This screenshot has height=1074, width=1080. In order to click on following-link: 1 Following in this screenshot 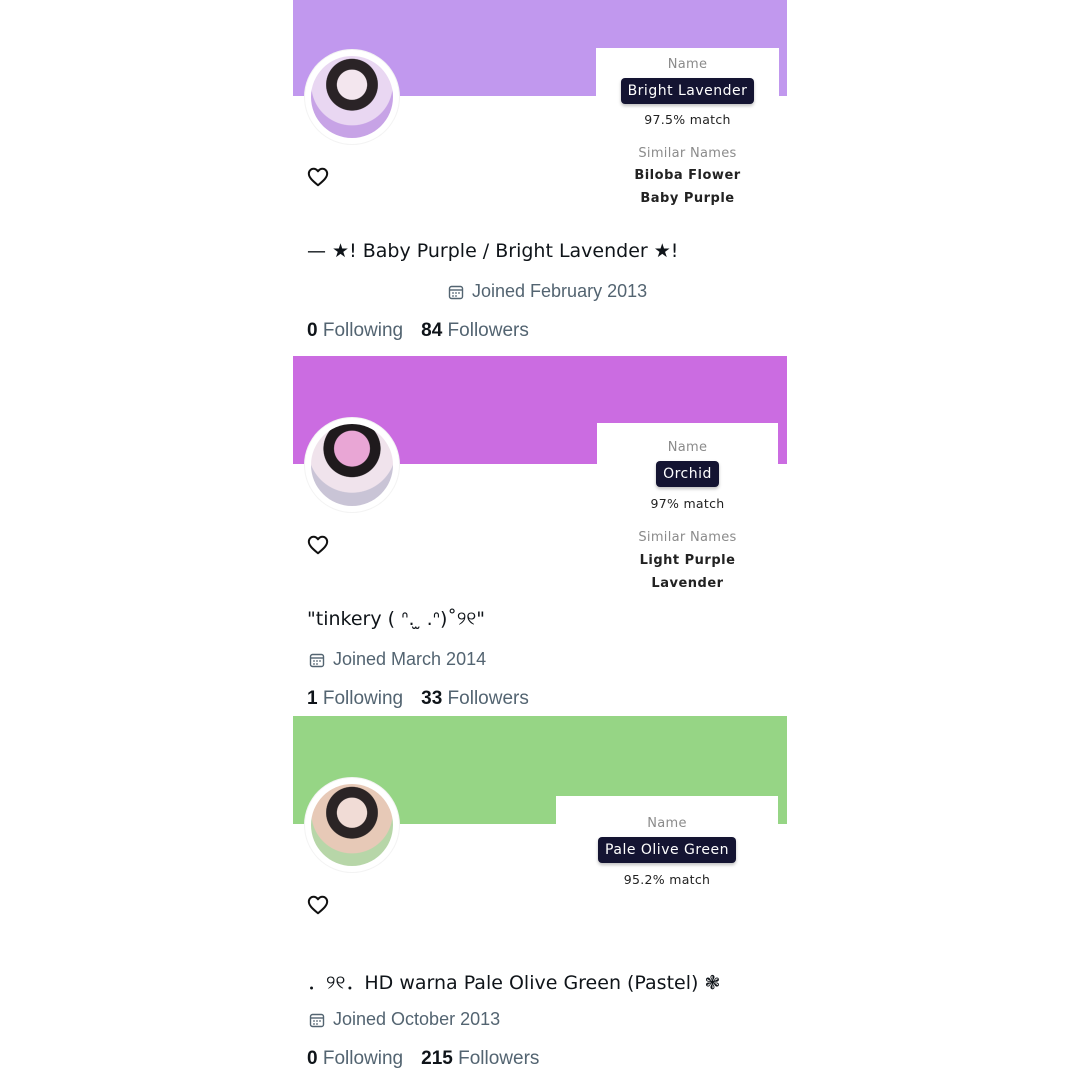, I will do `click(355, 698)`.